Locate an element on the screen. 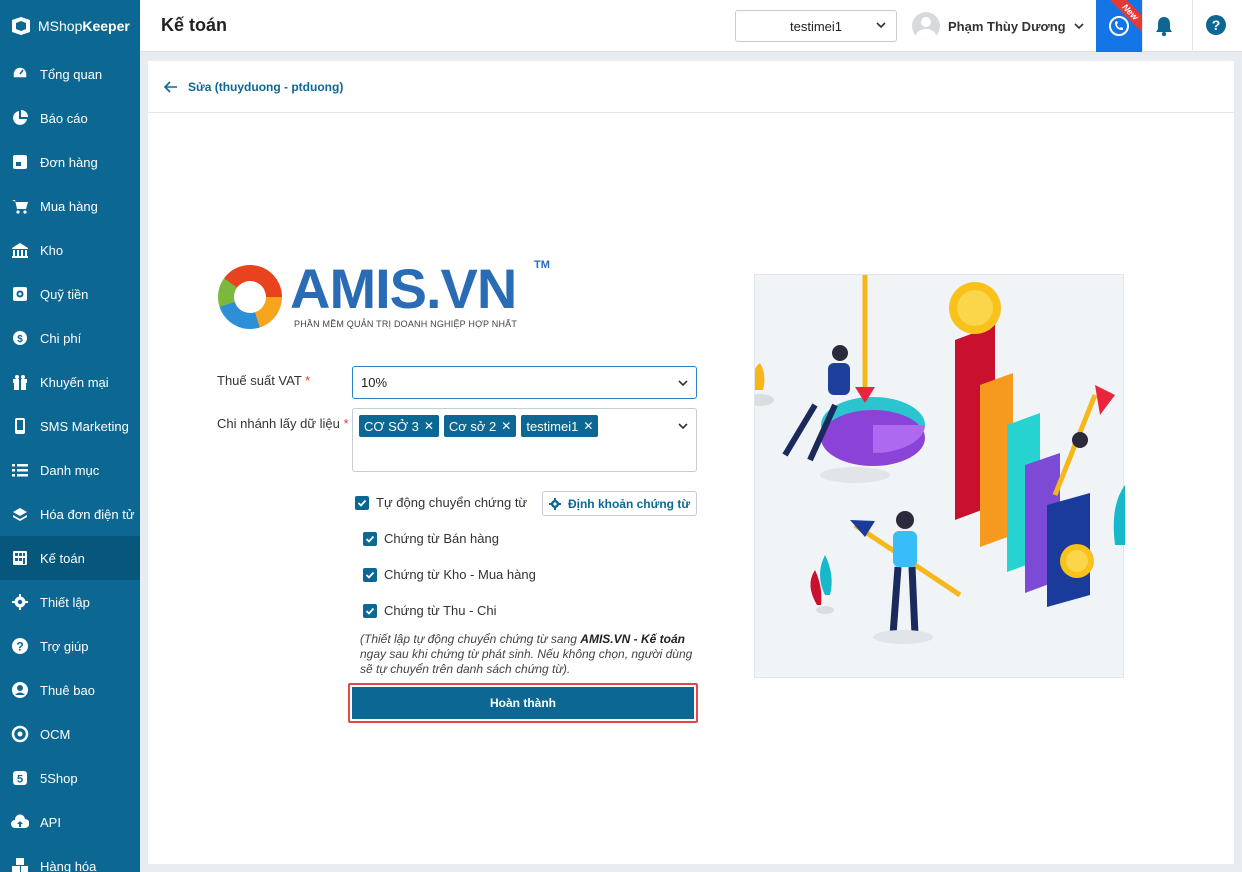 The height and width of the screenshot is (872, 1242). user-name: Phạm Thùy Dương is located at coordinates (1007, 26).